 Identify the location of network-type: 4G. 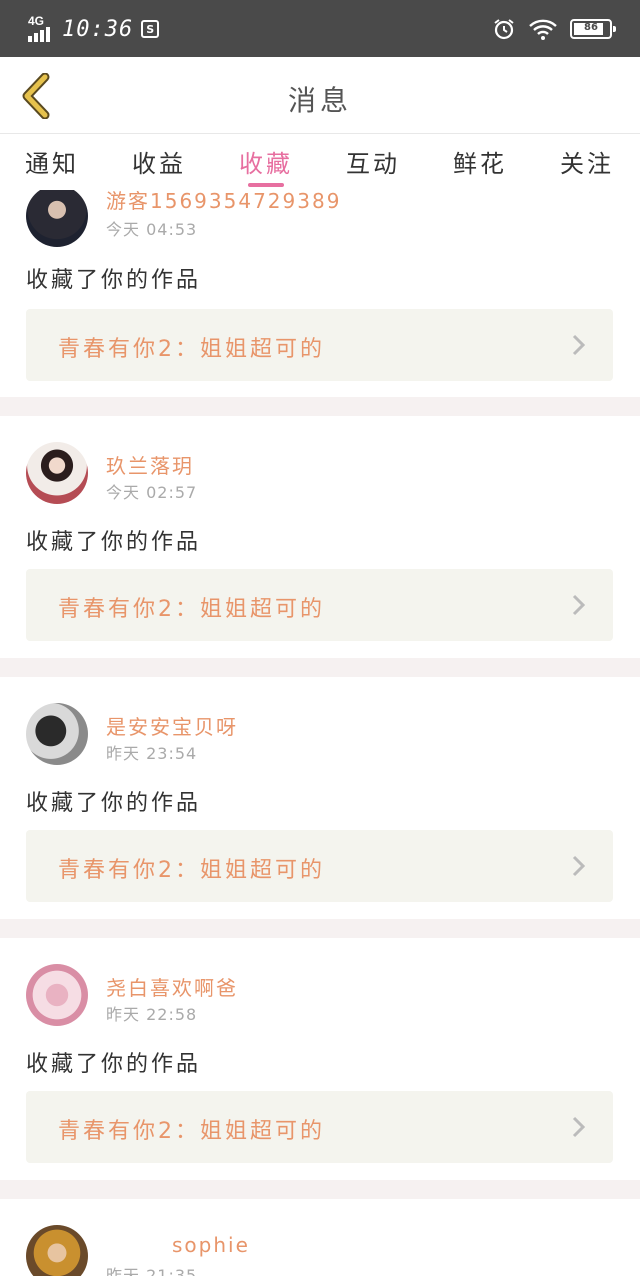
(36, 21).